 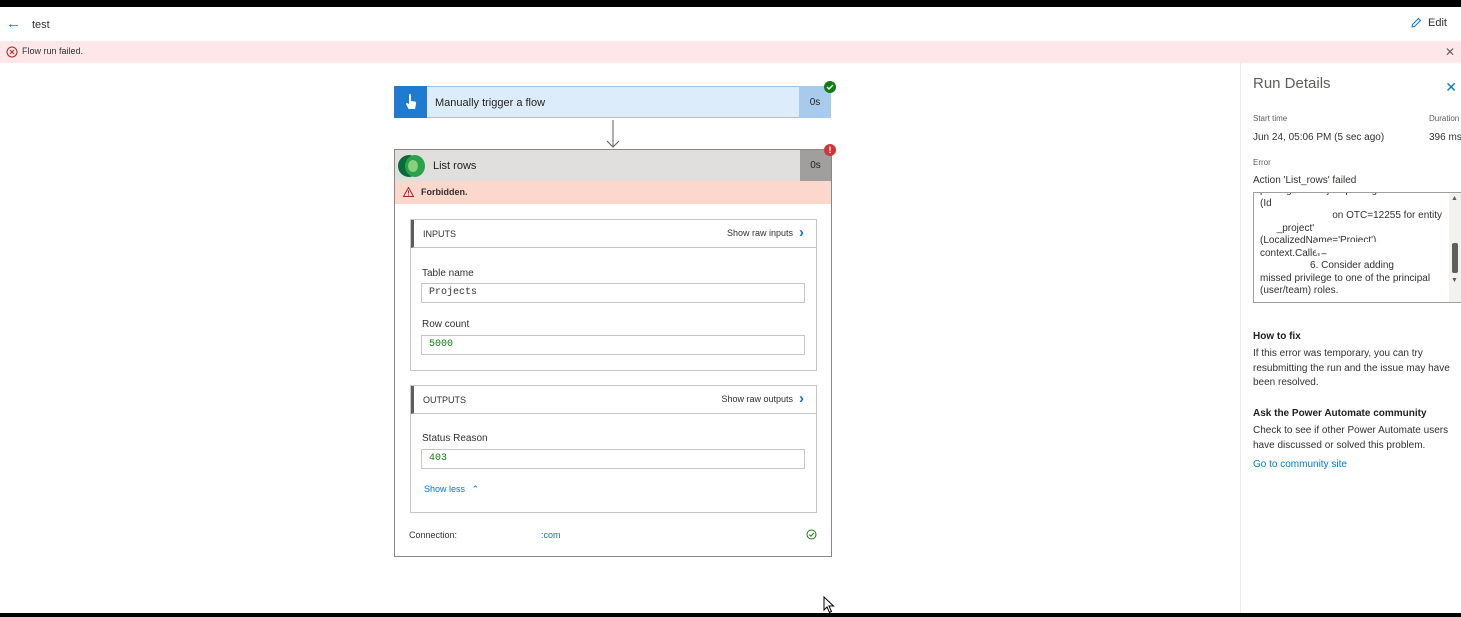 I want to click on status-reason-value: 403, so click(x=613, y=459).